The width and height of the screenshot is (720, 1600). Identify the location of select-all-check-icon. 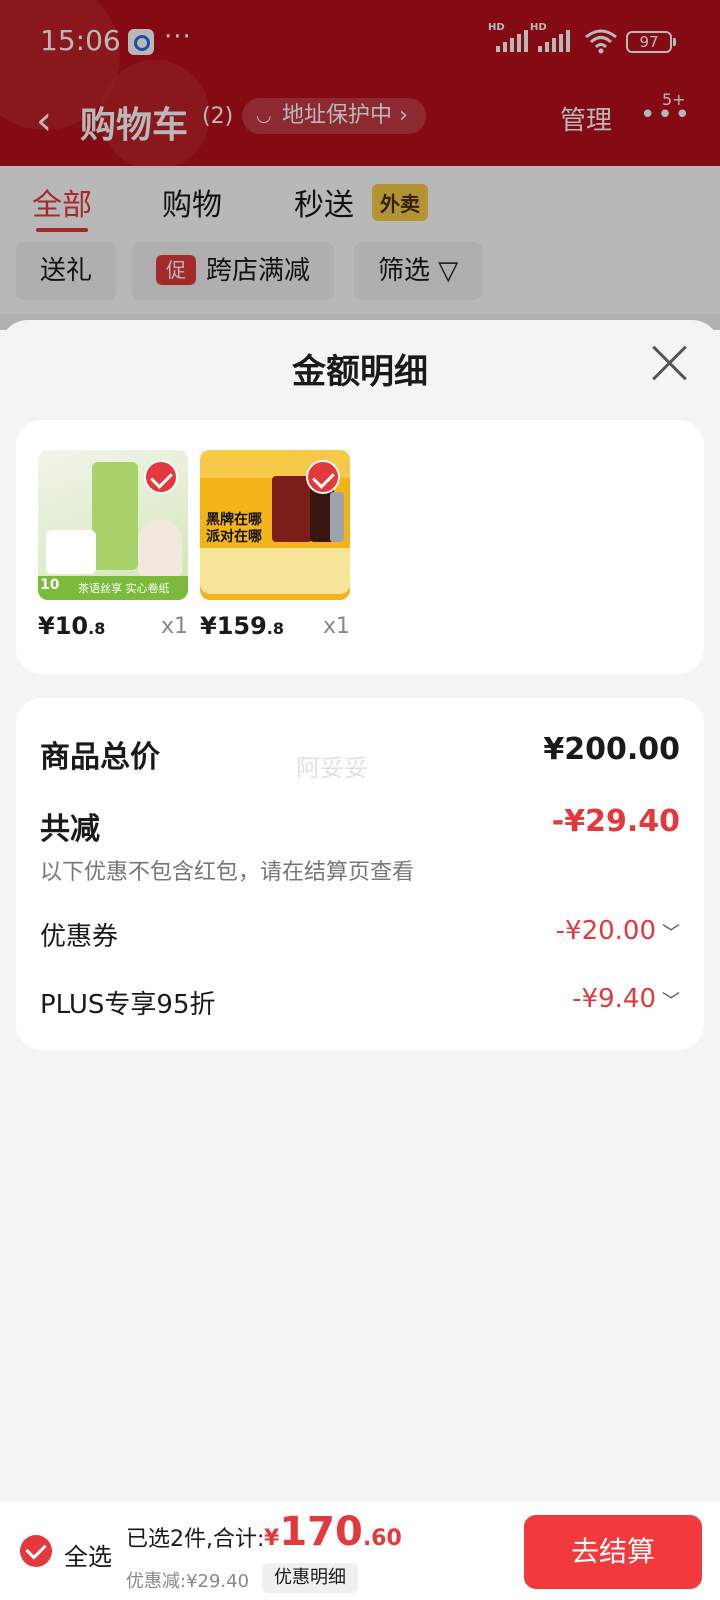
(36, 1551).